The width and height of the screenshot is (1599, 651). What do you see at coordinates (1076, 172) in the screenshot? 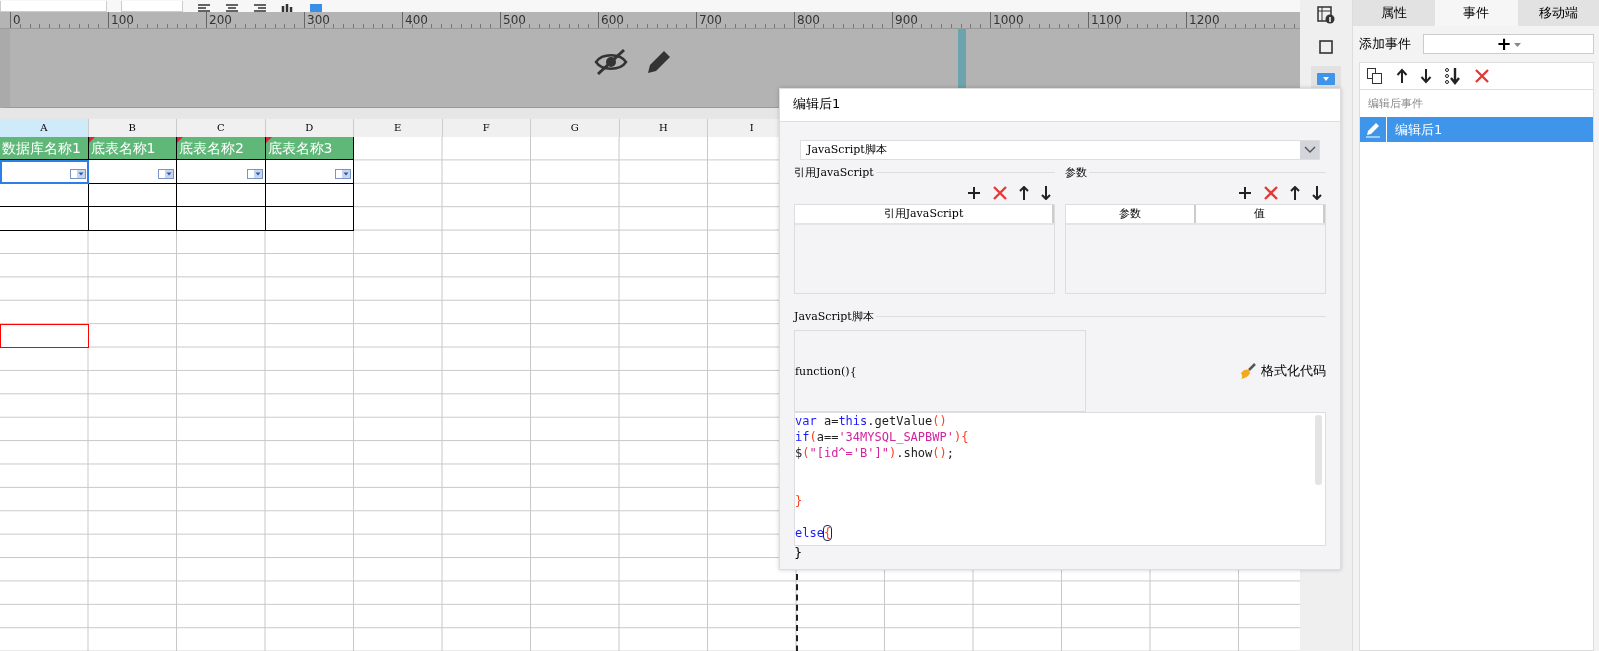
I see `section-title: 参数` at bounding box center [1076, 172].